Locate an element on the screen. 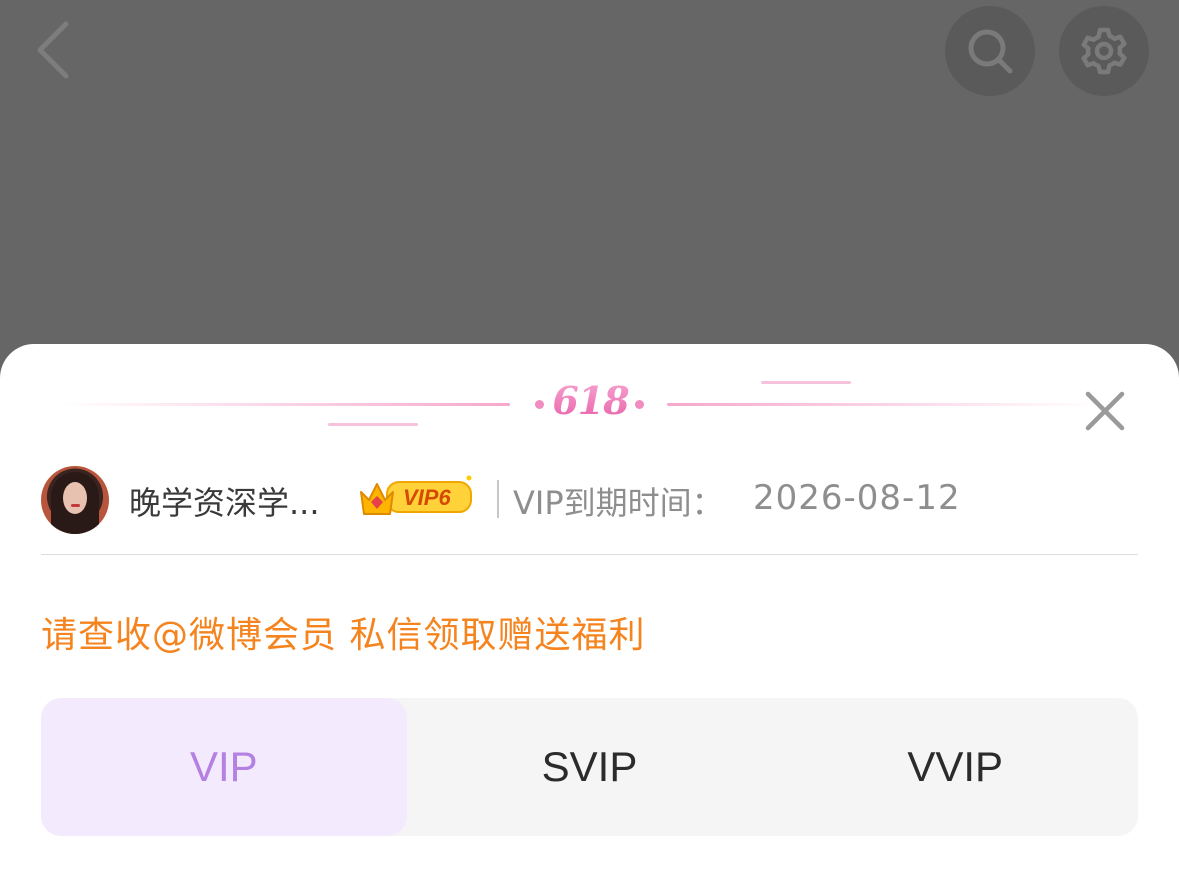  close-button is located at coordinates (1105, 411).